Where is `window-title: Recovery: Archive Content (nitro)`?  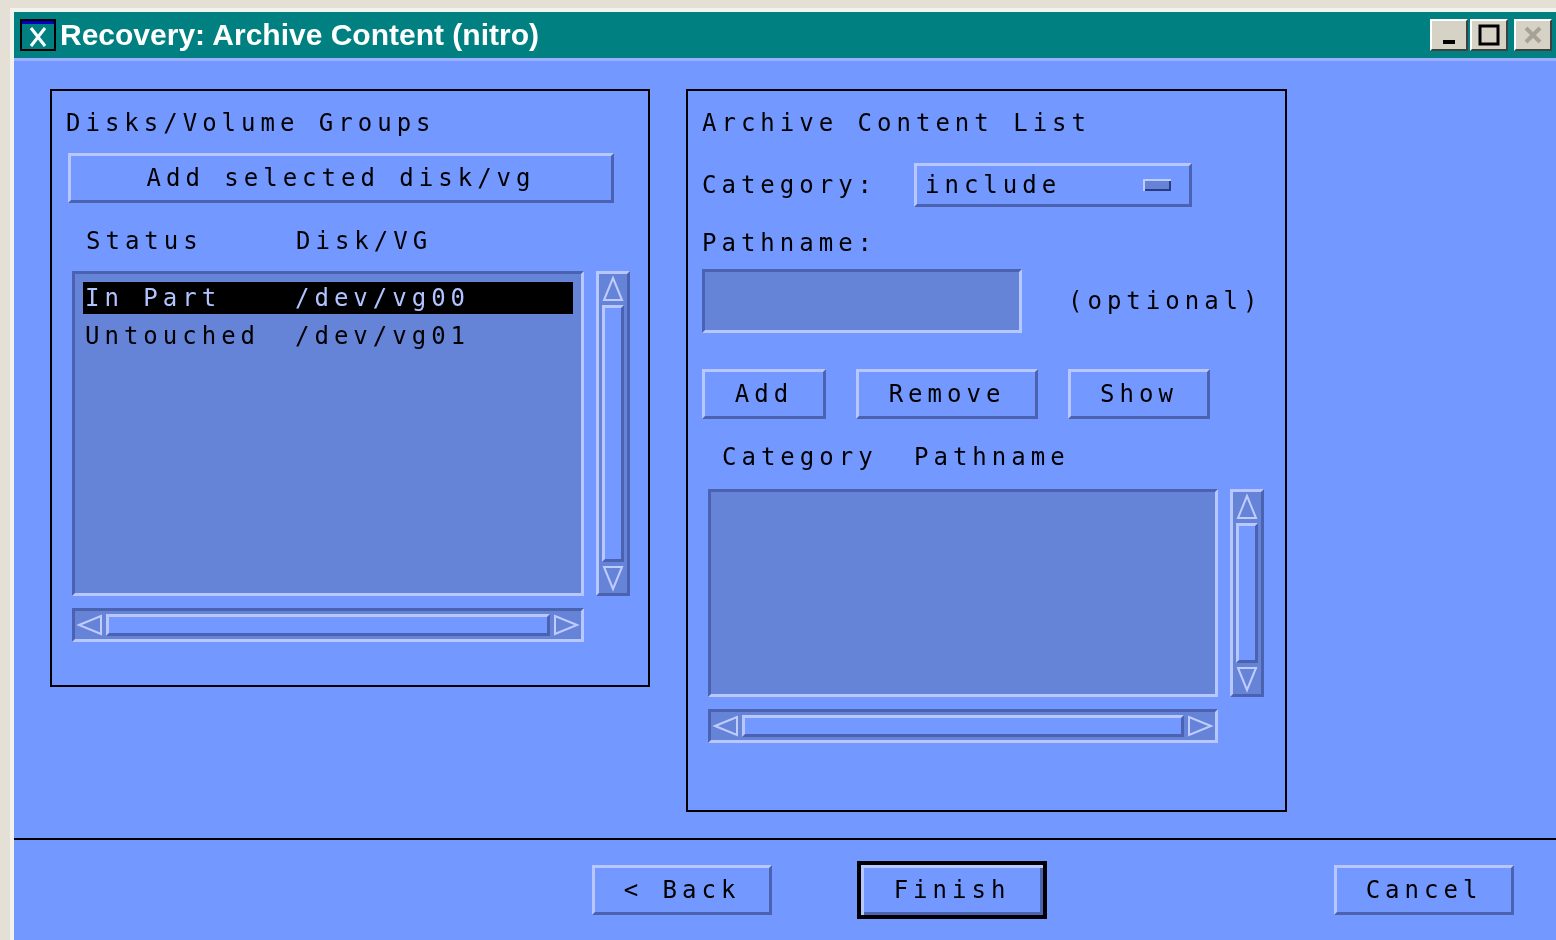
window-title: Recovery: Archive Content (nitro) is located at coordinates (299, 35).